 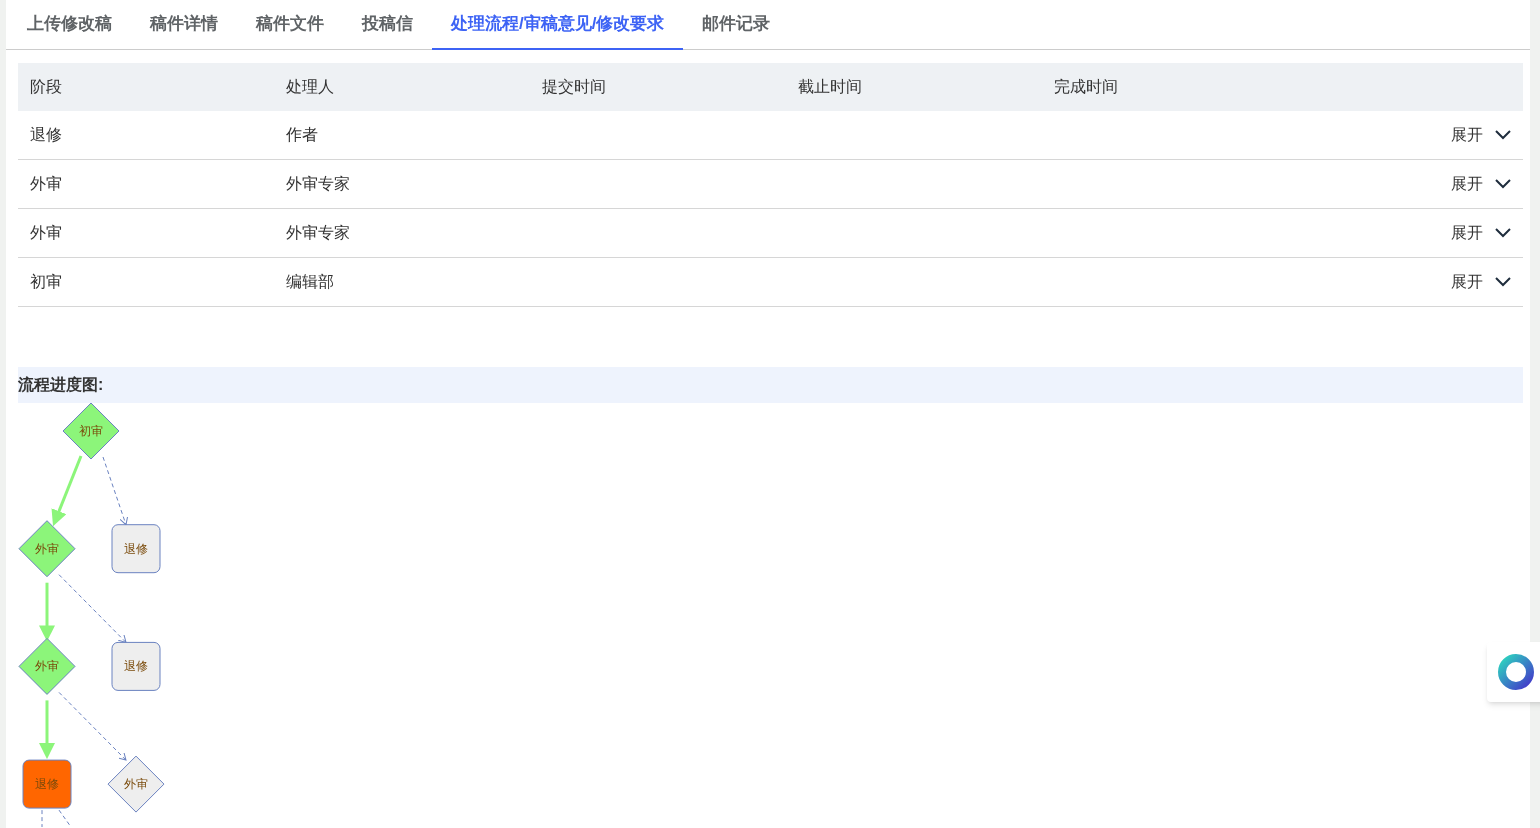 I want to click on column-header: 提交时间, so click(x=574, y=86).